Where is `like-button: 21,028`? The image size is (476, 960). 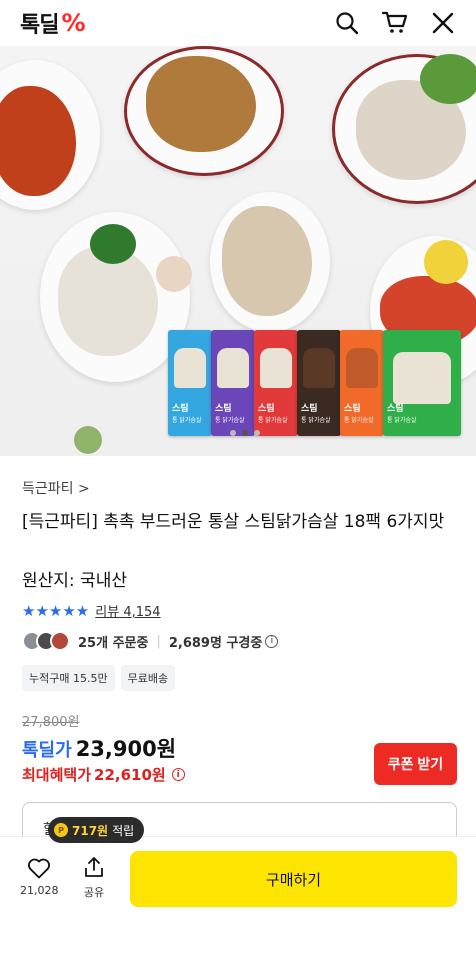
like-button: 21,028 is located at coordinates (39, 877).